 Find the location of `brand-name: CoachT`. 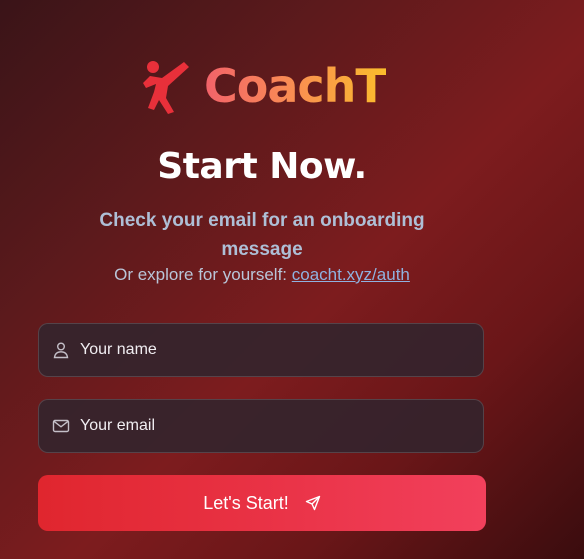

brand-name: CoachT is located at coordinates (295, 86).